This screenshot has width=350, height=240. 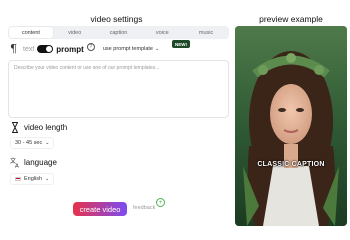 I want to click on new-badge: NEW!, so click(x=181, y=44).